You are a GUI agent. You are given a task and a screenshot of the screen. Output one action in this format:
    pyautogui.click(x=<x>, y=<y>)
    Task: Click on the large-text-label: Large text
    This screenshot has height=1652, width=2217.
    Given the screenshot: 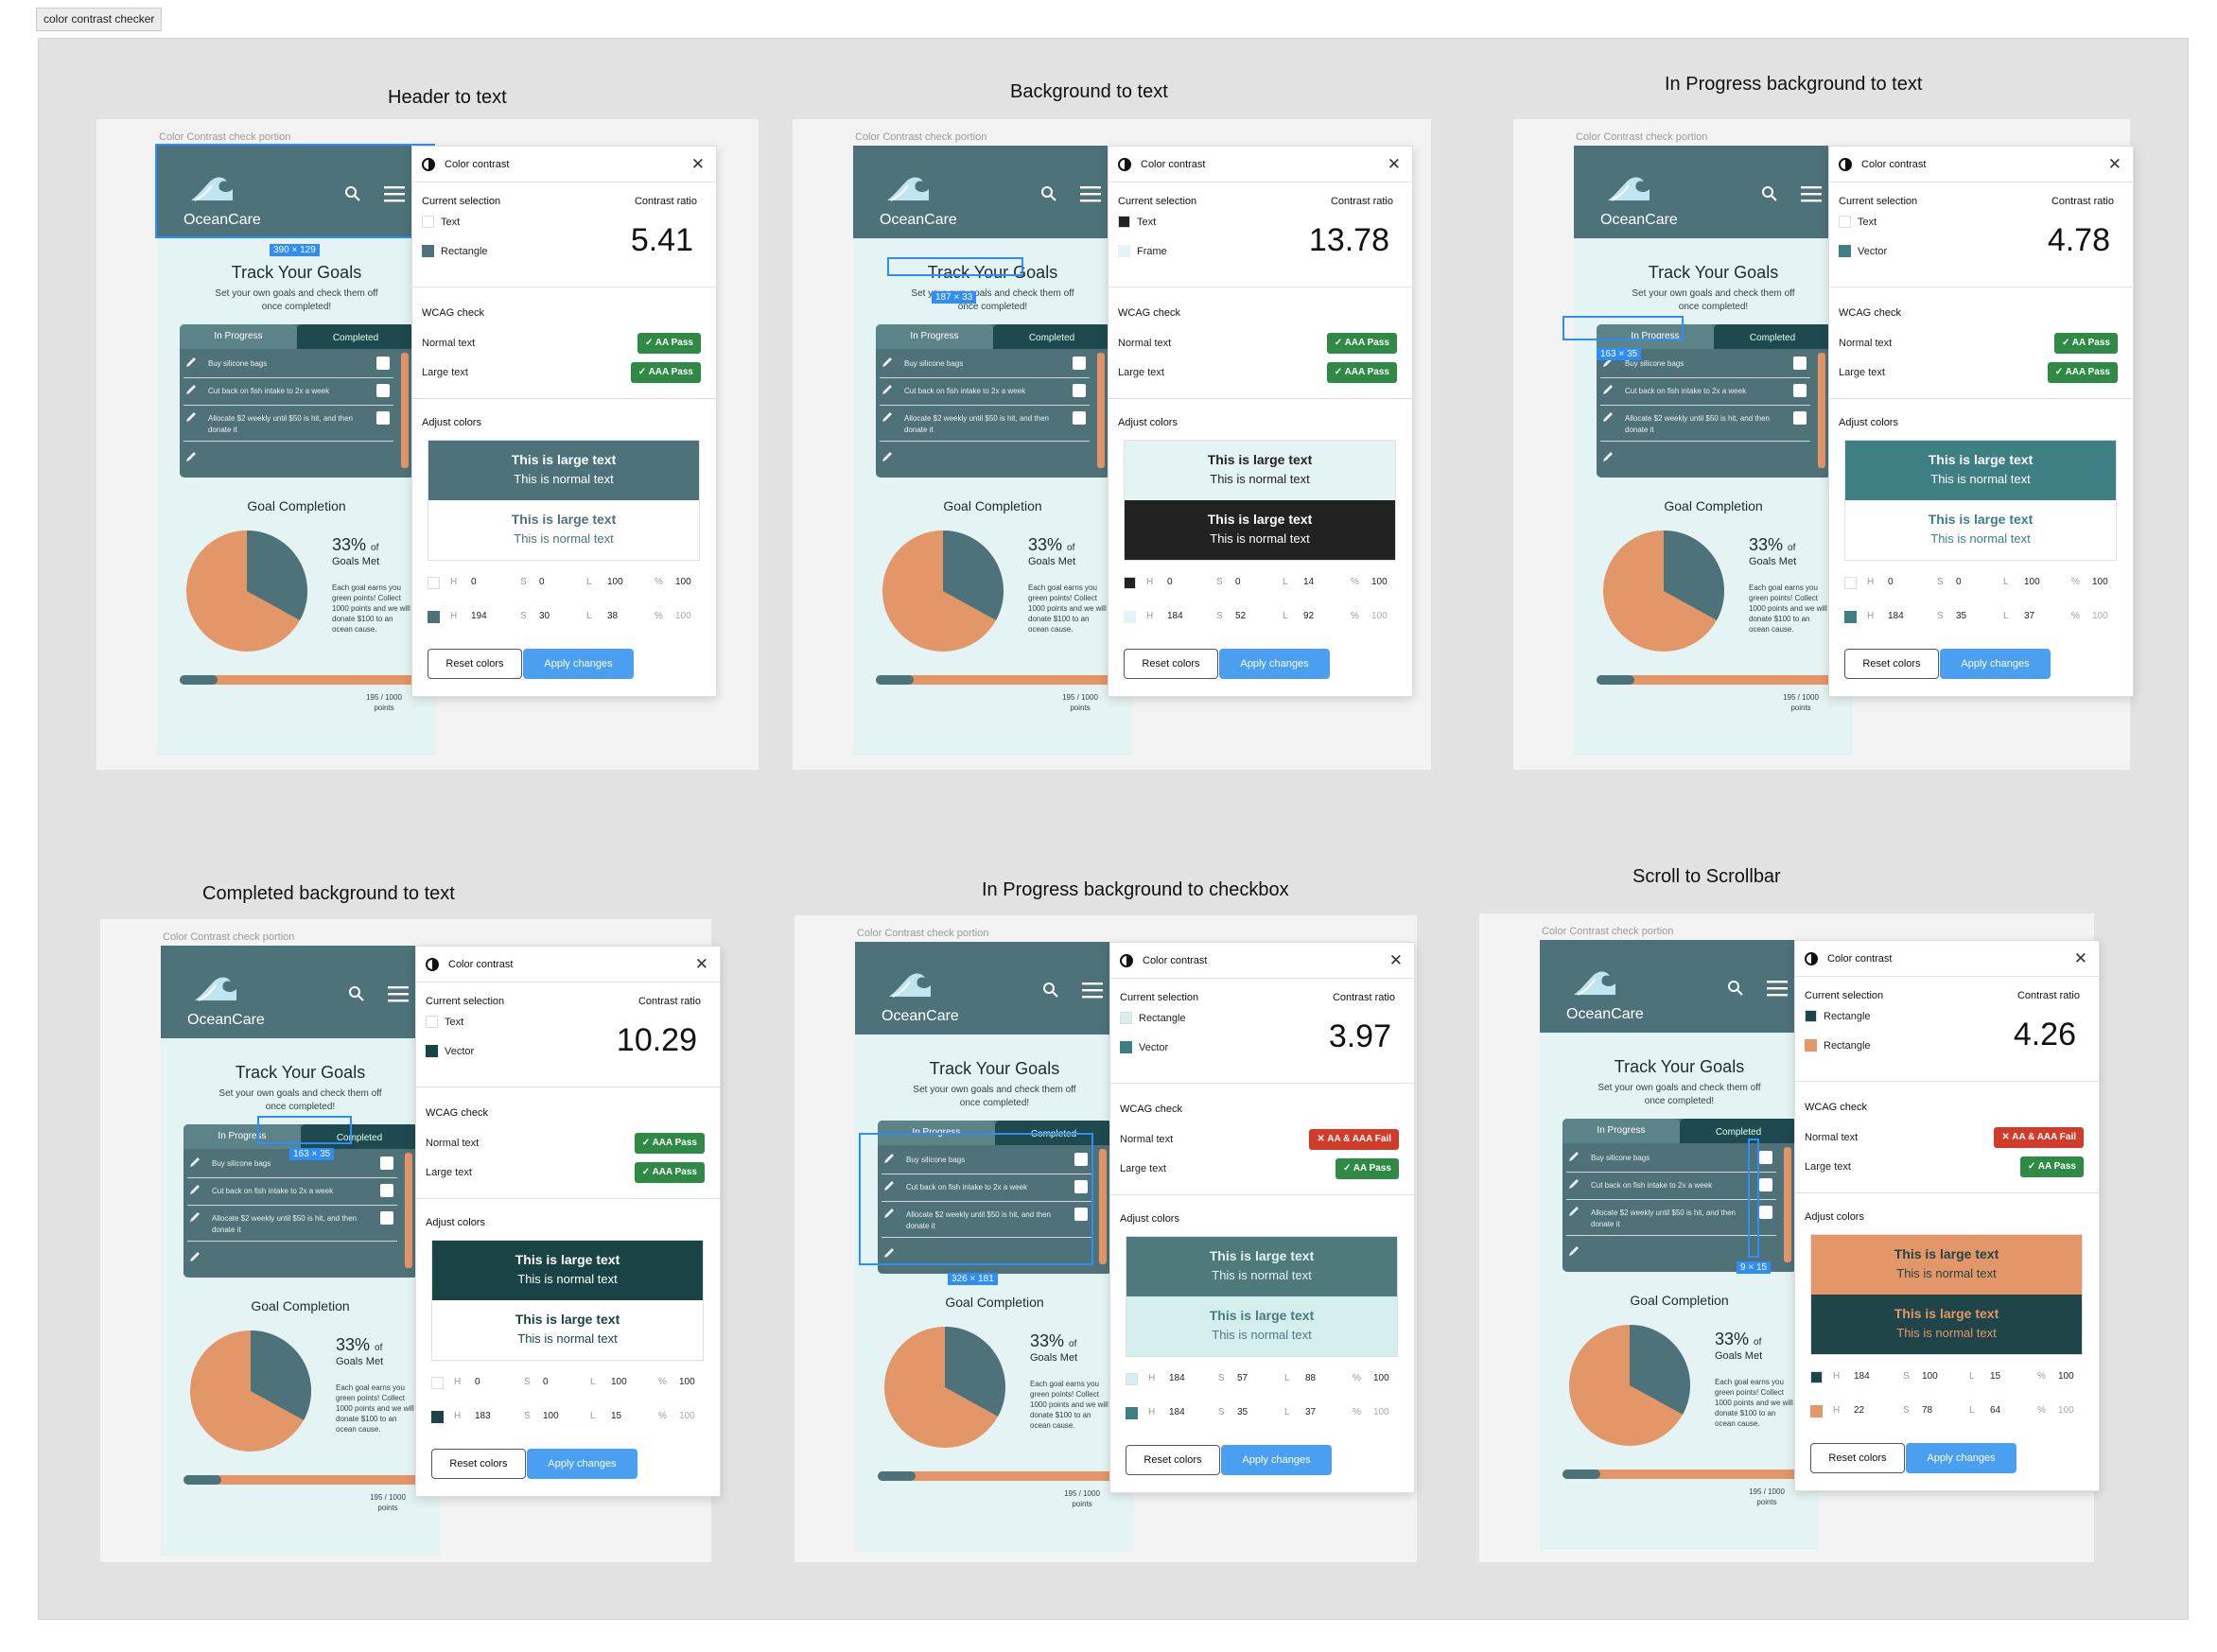 What is the action you would take?
    pyautogui.click(x=1828, y=1167)
    